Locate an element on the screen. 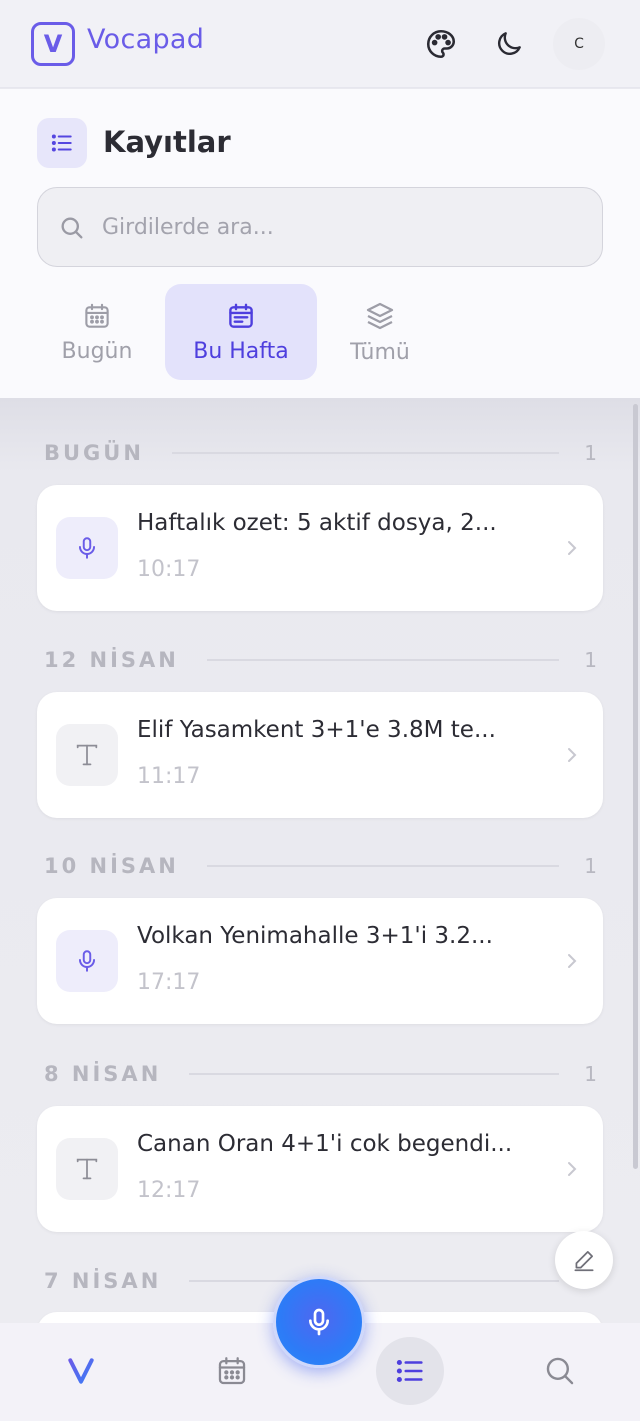 The image size is (640, 1421). list-badge is located at coordinates (62, 143).